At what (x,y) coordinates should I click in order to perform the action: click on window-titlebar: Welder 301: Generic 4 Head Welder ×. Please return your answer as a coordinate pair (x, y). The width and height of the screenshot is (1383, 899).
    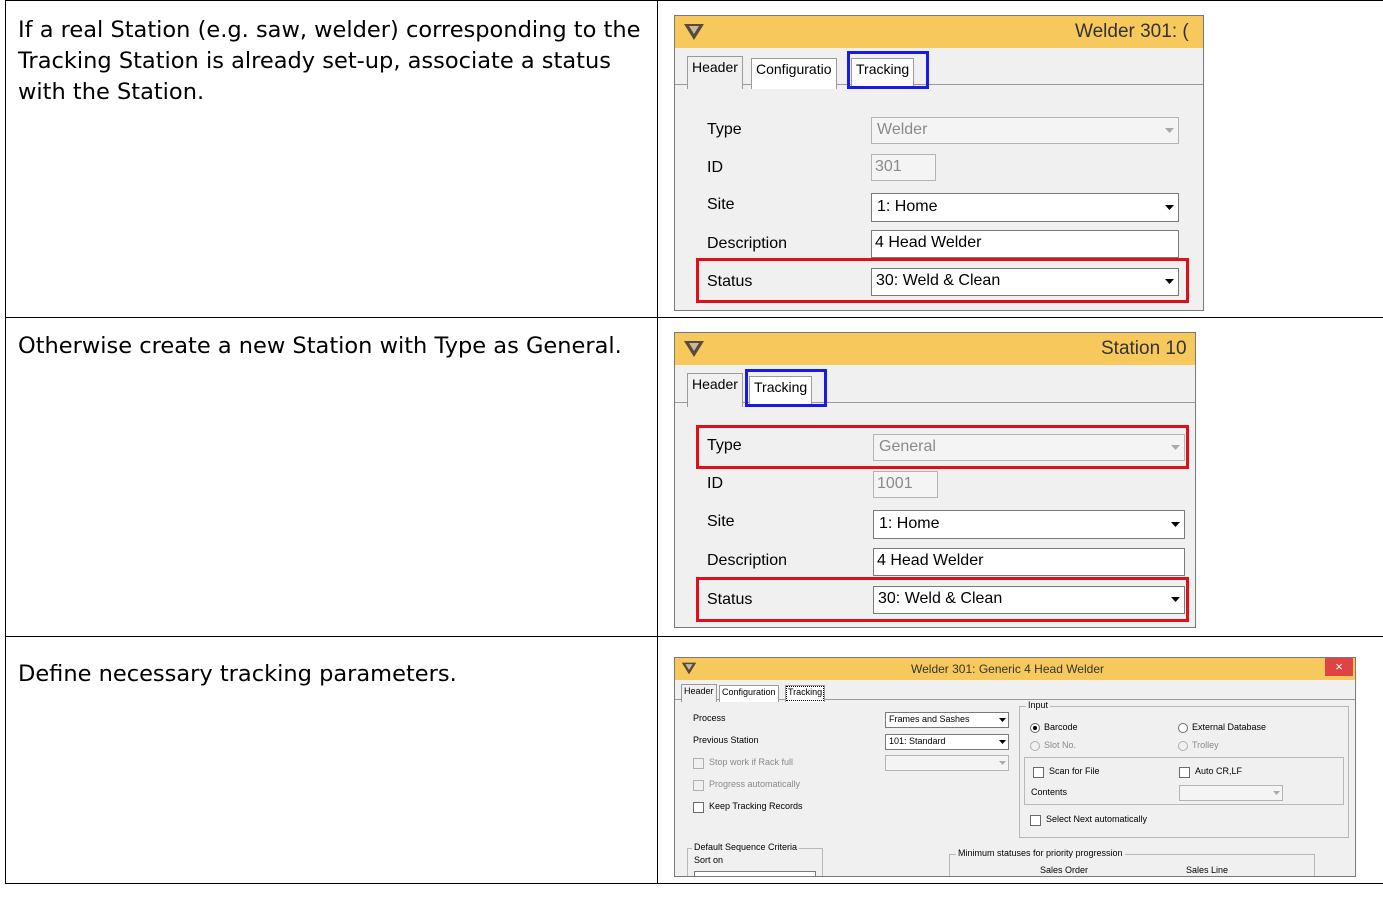
    Looking at the image, I should click on (1015, 669).